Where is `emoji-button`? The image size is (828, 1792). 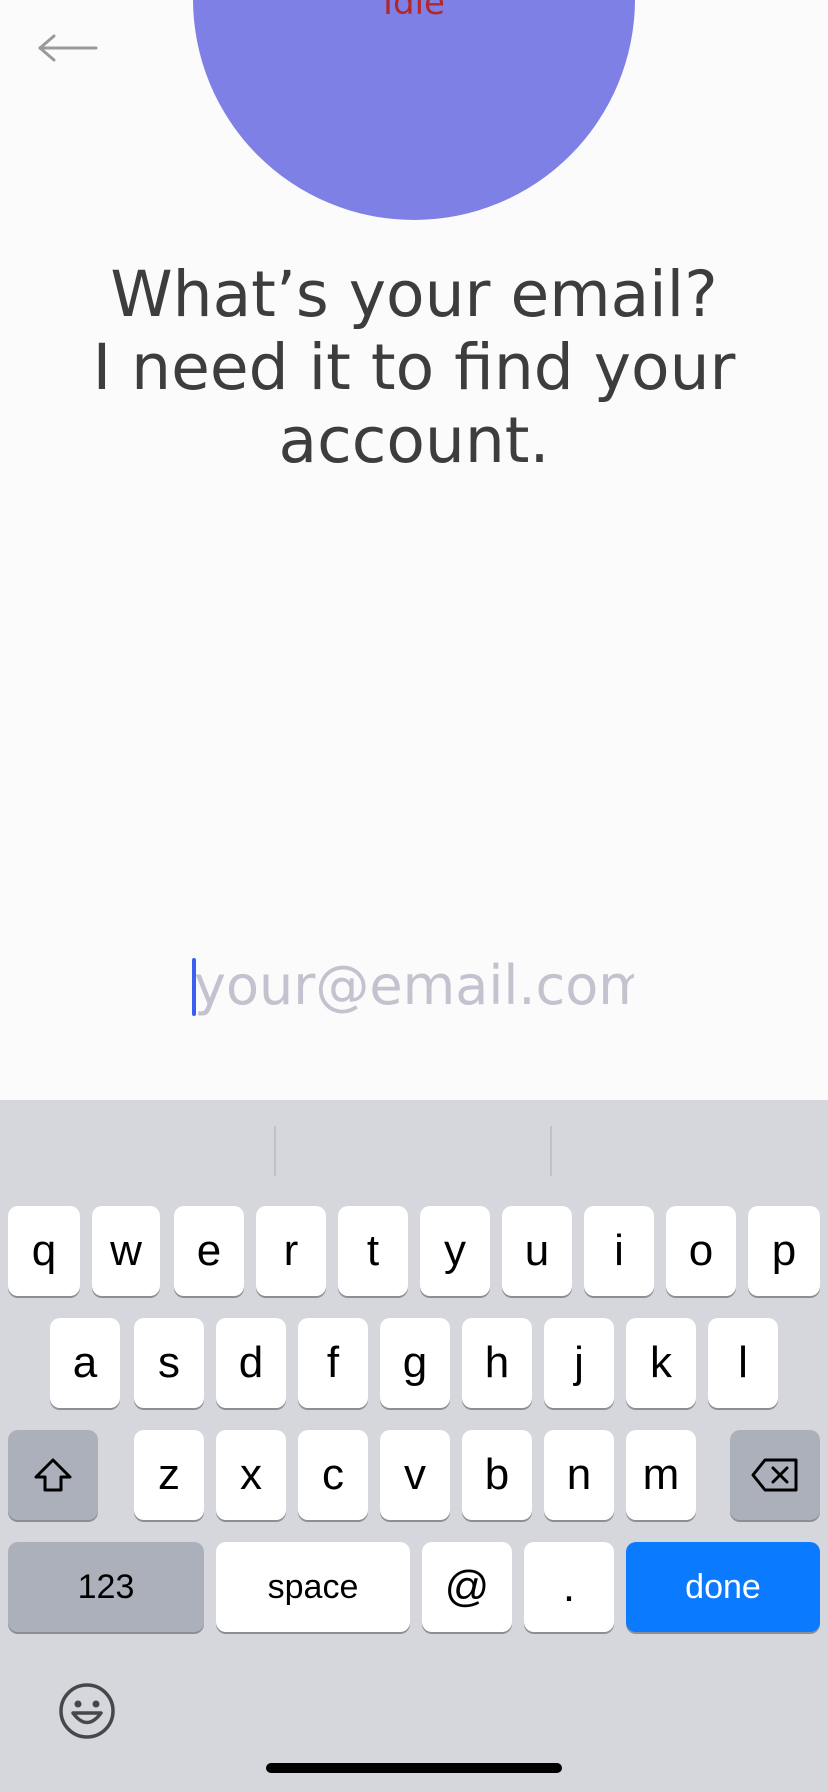
emoji-button is located at coordinates (87, 1711).